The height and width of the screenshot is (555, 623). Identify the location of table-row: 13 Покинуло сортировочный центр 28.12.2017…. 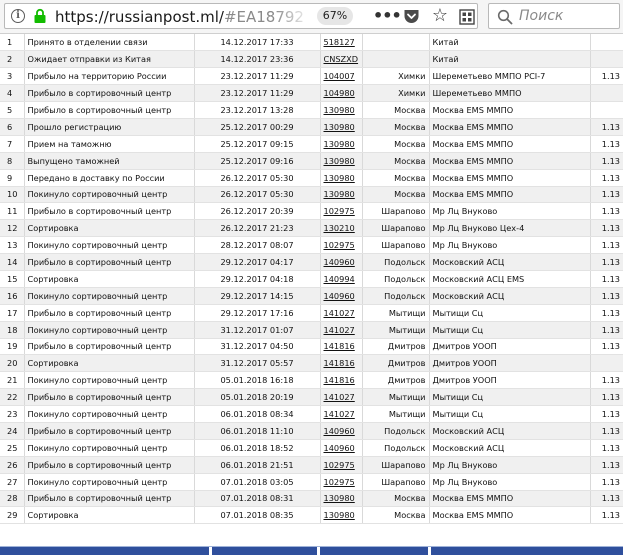
(311, 245).